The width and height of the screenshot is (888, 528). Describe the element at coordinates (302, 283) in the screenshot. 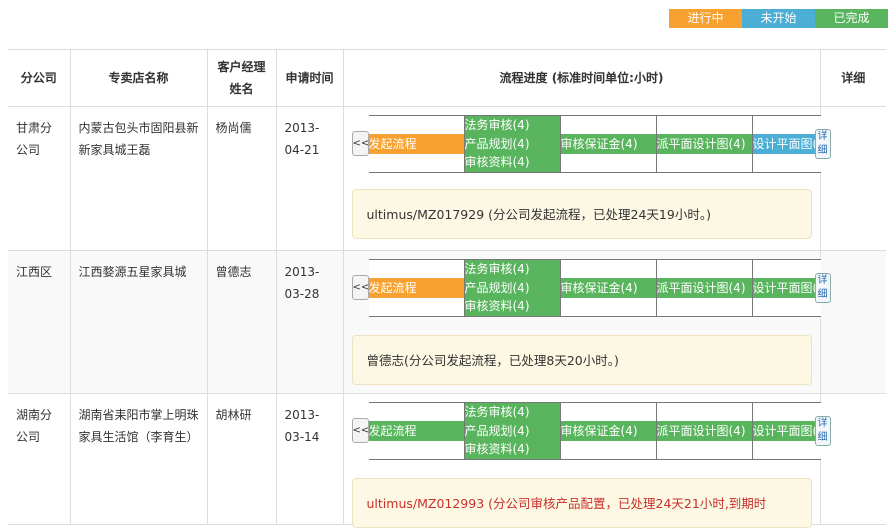

I see `applied-date-cell: 2013-03-28` at that location.